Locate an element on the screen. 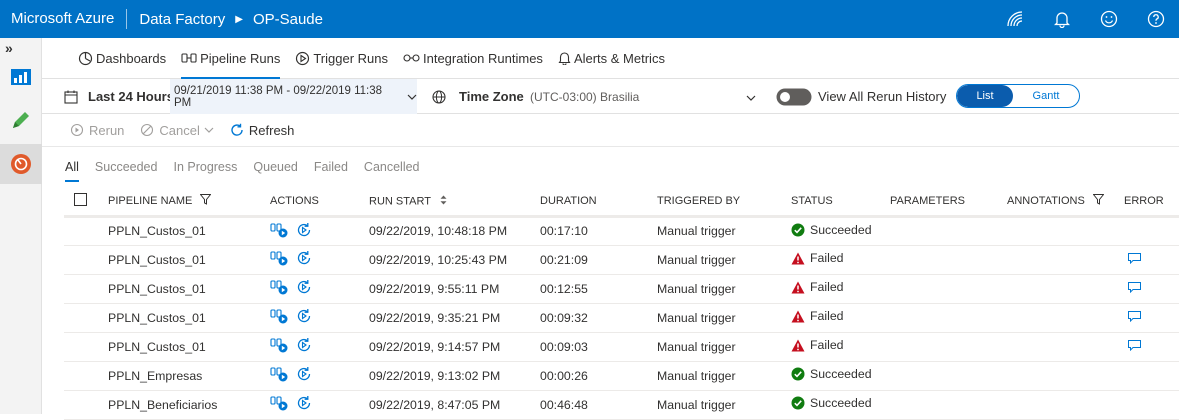 Image resolution: width=1179 pixels, height=420 pixels. col-annotations: ANNOTATIONS is located at coordinates (1065, 203).